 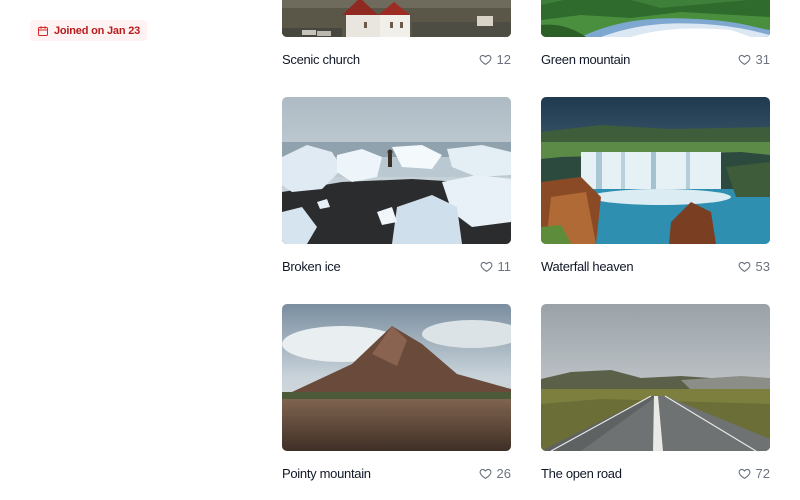 What do you see at coordinates (581, 473) in the screenshot?
I see `photo-title: The open road` at bounding box center [581, 473].